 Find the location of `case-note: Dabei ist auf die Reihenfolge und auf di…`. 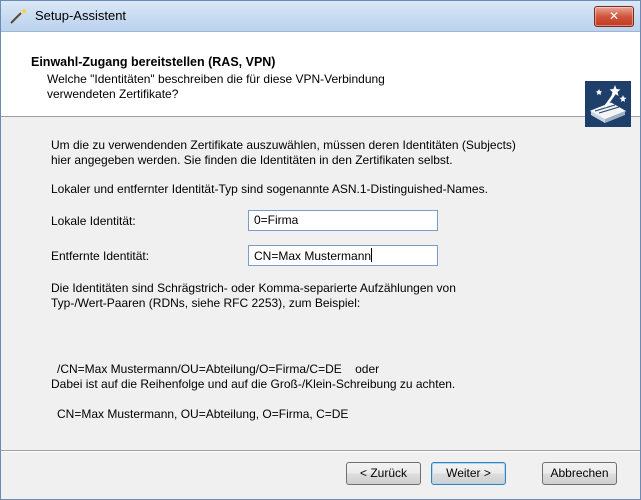

case-note: Dabei ist auf die Reihenfolge und auf di… is located at coordinates (253, 384).